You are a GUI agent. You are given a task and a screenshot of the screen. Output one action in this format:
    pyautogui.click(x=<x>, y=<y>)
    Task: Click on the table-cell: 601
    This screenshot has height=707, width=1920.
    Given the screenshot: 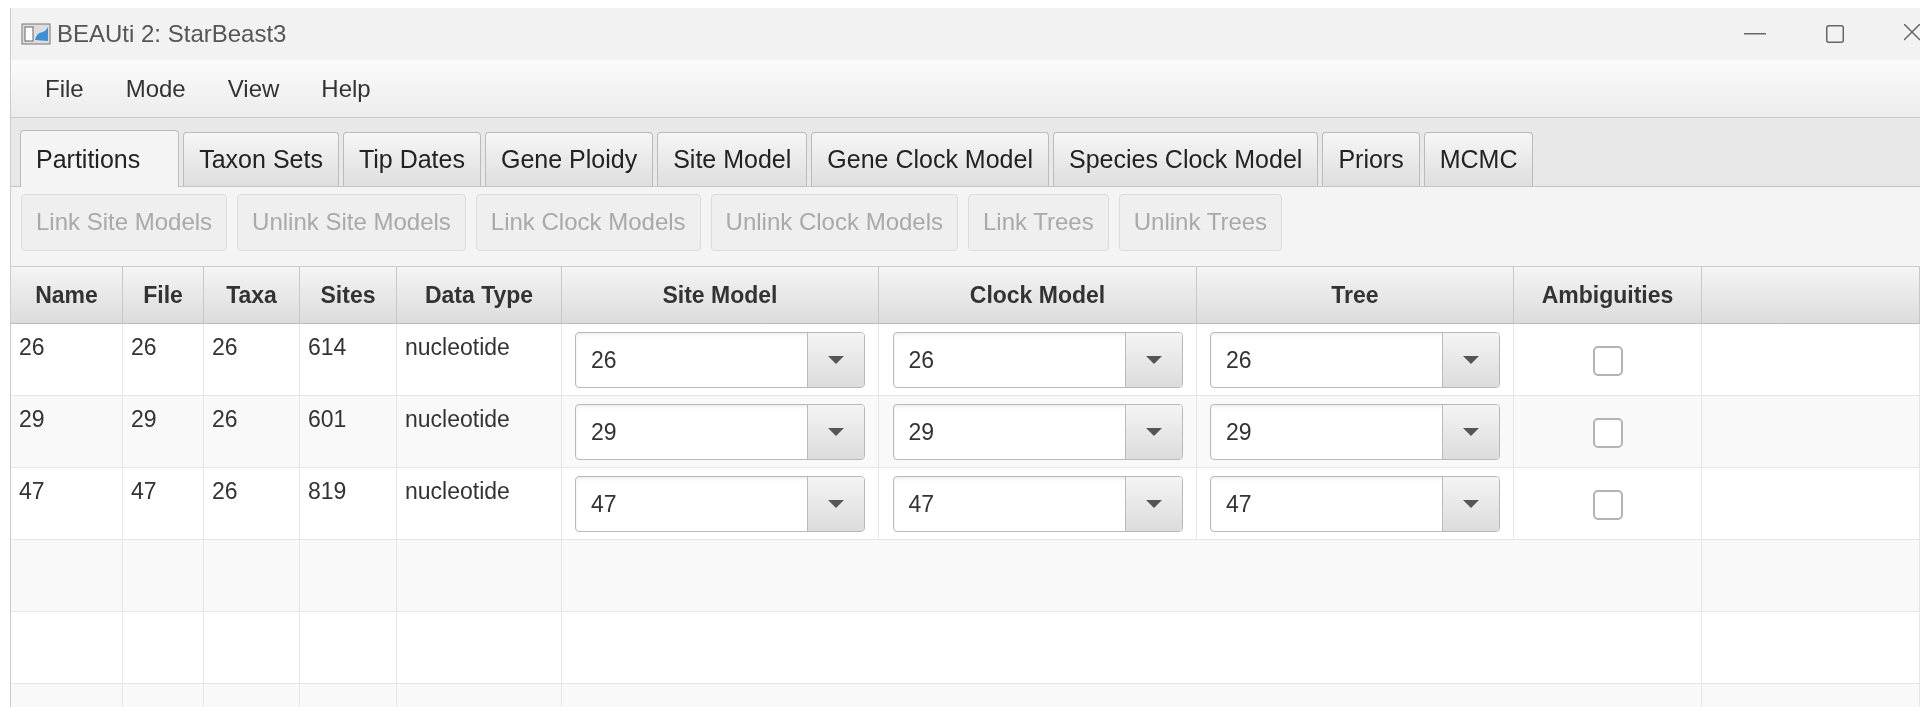 What is the action you would take?
    pyautogui.click(x=348, y=432)
    